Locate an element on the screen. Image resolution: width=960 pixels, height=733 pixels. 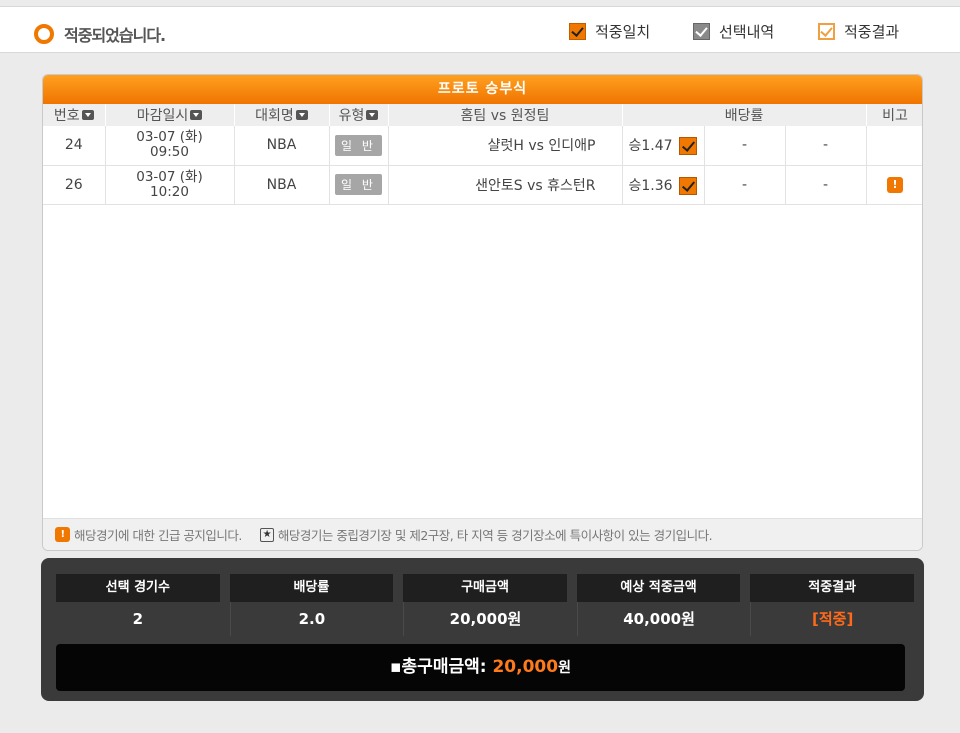
summary-label: 선택 경기수 is located at coordinates (138, 588).